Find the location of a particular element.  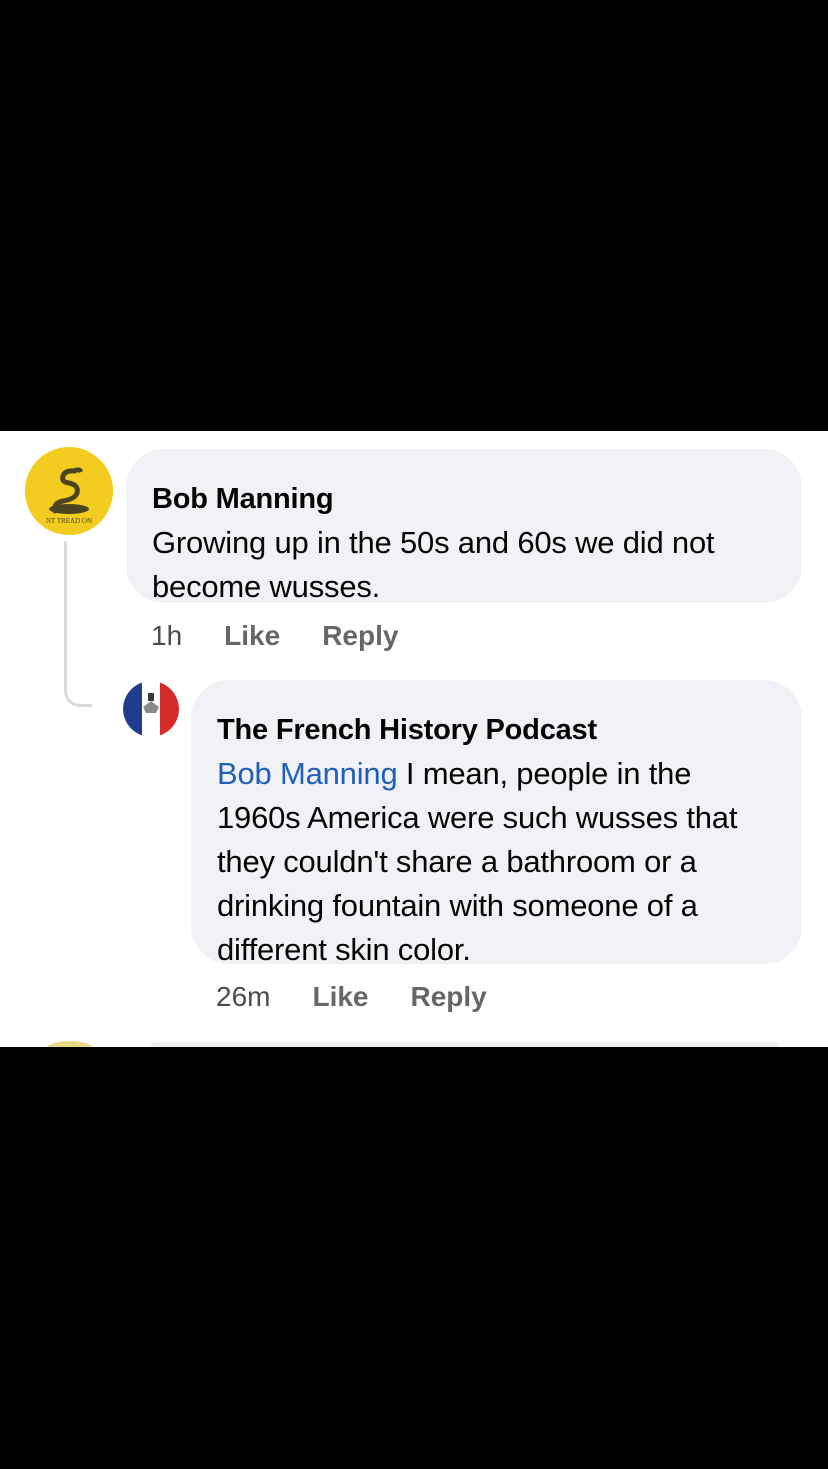

next-comment-avatar is located at coordinates (70, 1044).